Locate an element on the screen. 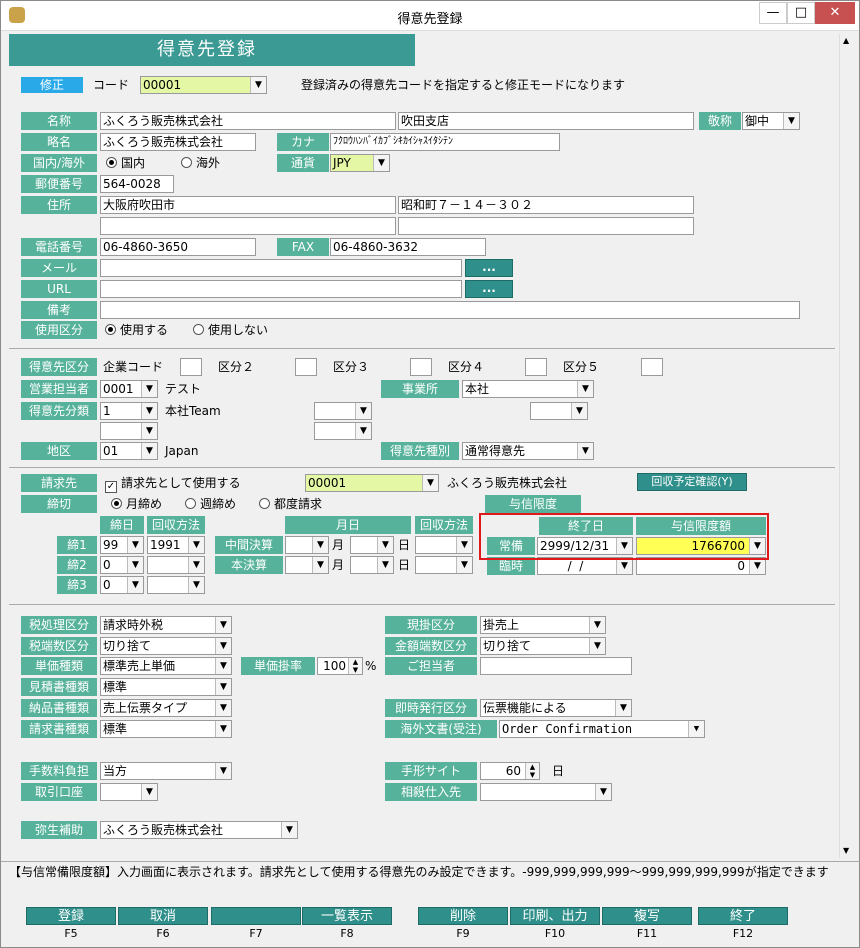  address2-input: 昭和町７－１４－３０２ is located at coordinates (546, 205).